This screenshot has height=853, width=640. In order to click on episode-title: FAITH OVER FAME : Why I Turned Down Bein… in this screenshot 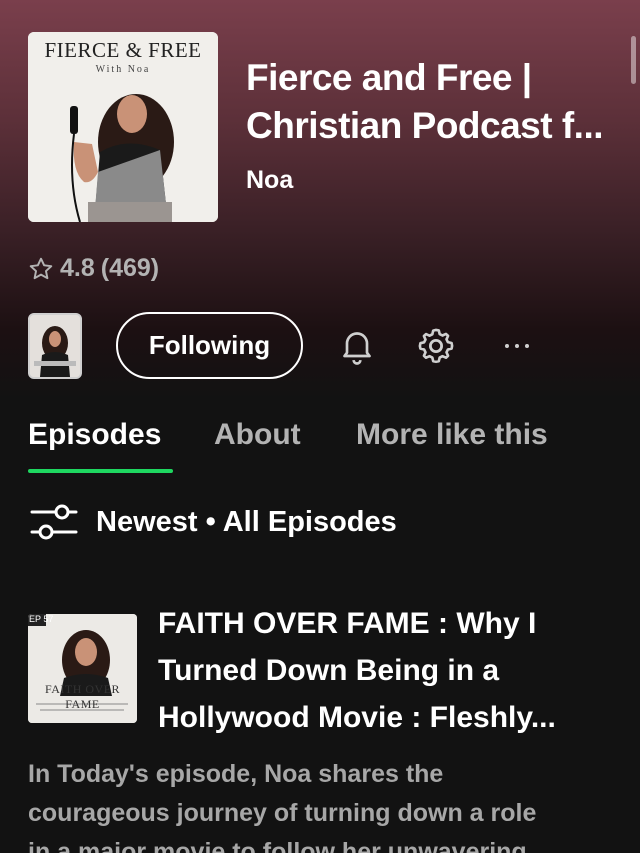, I will do `click(378, 670)`.